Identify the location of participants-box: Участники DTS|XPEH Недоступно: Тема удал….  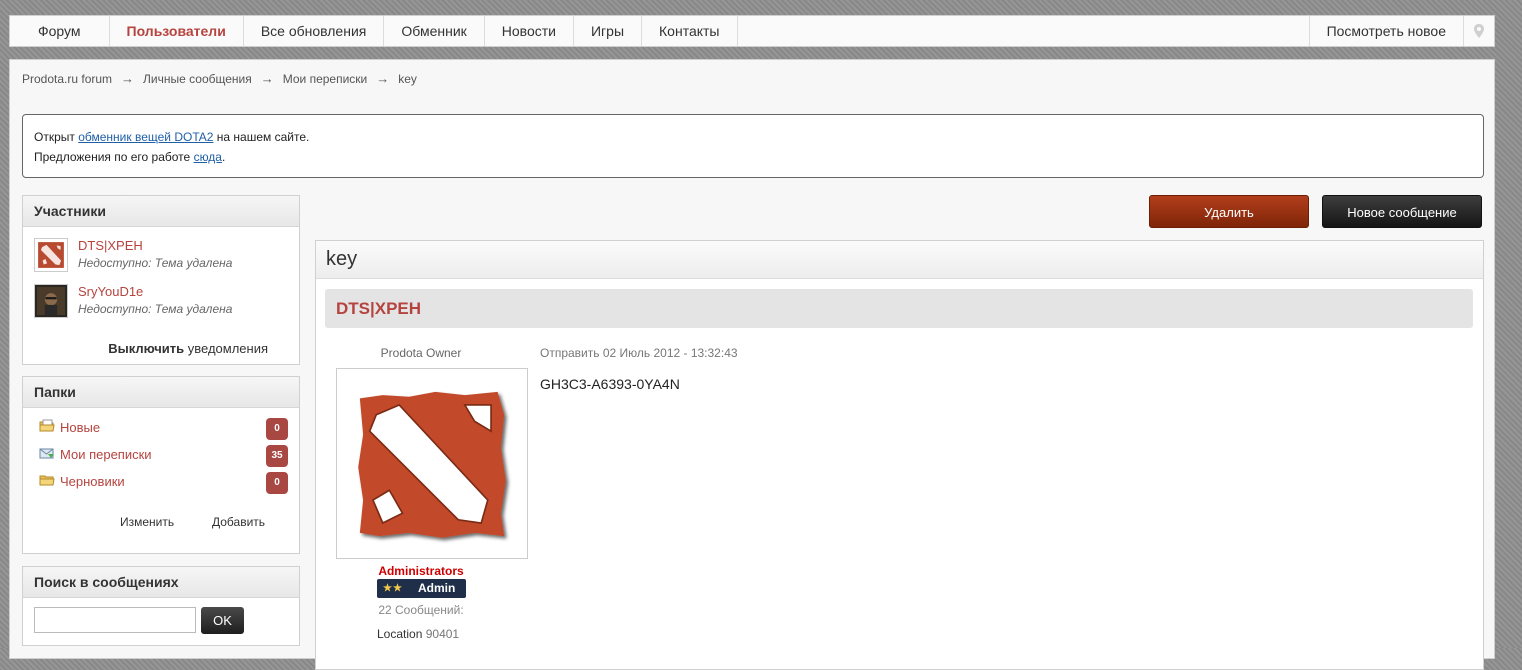
(161, 280).